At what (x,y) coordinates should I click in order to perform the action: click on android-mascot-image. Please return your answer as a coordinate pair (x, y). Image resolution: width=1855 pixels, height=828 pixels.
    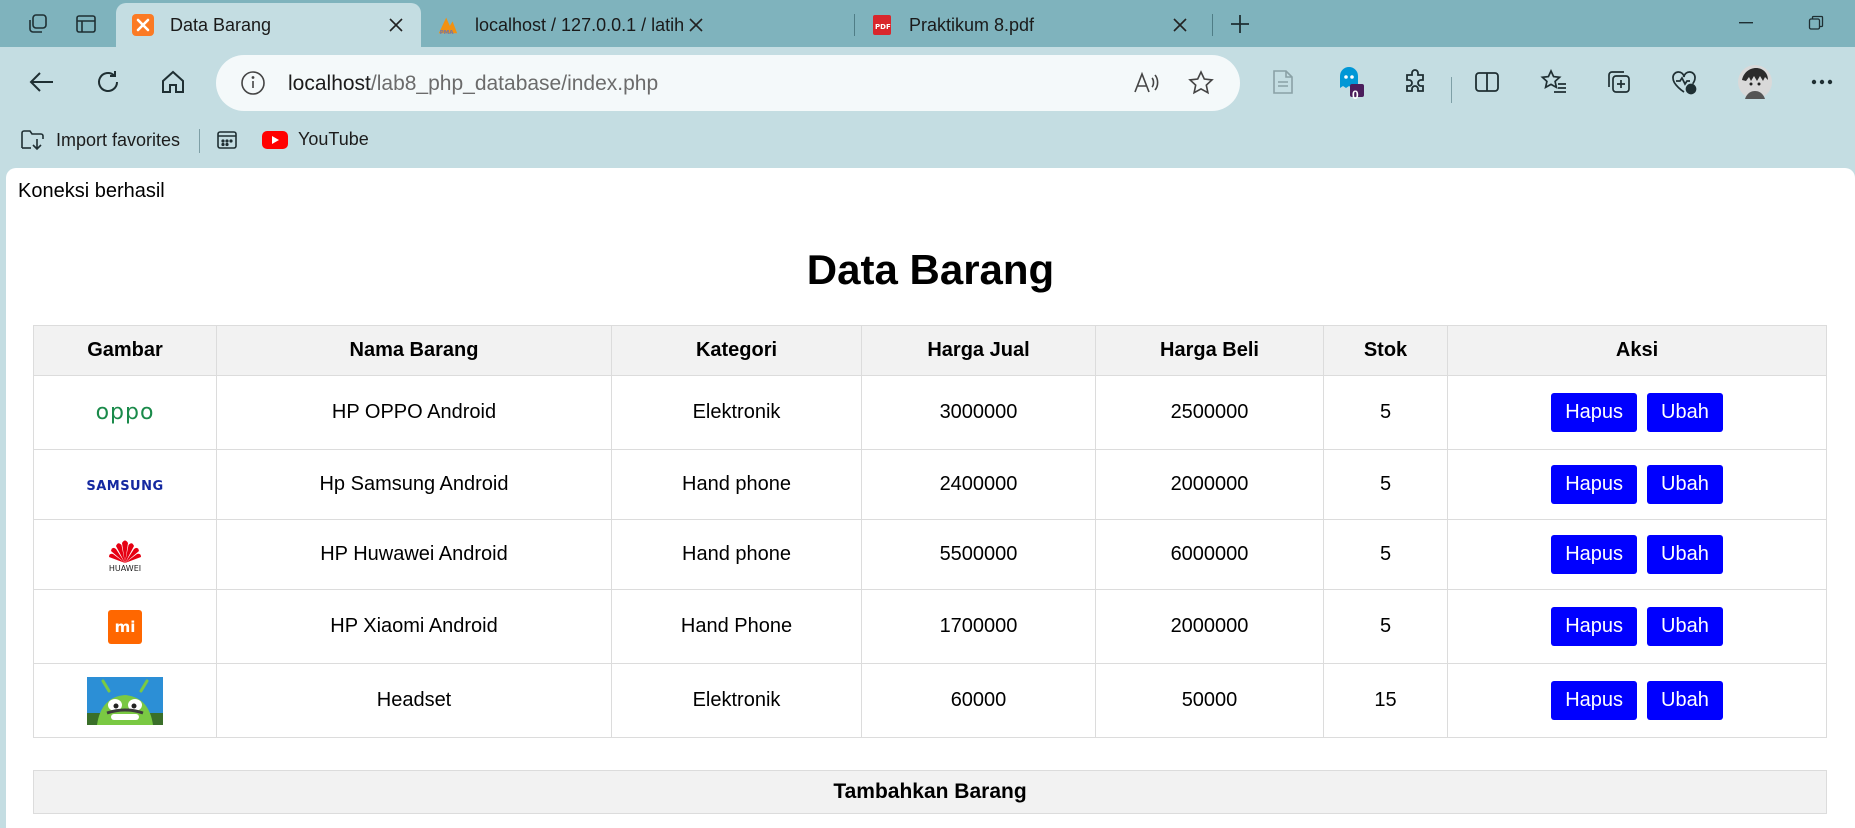
    Looking at the image, I should click on (125, 700).